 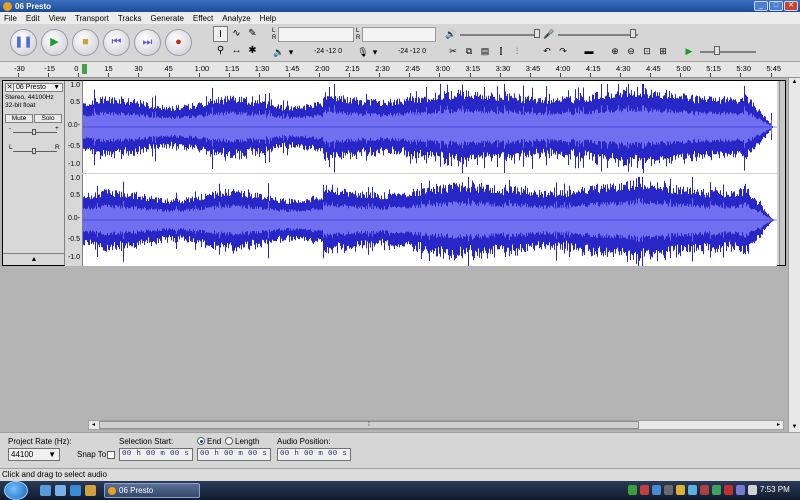 What do you see at coordinates (48, 118) in the screenshot?
I see `solo-button: Solo` at bounding box center [48, 118].